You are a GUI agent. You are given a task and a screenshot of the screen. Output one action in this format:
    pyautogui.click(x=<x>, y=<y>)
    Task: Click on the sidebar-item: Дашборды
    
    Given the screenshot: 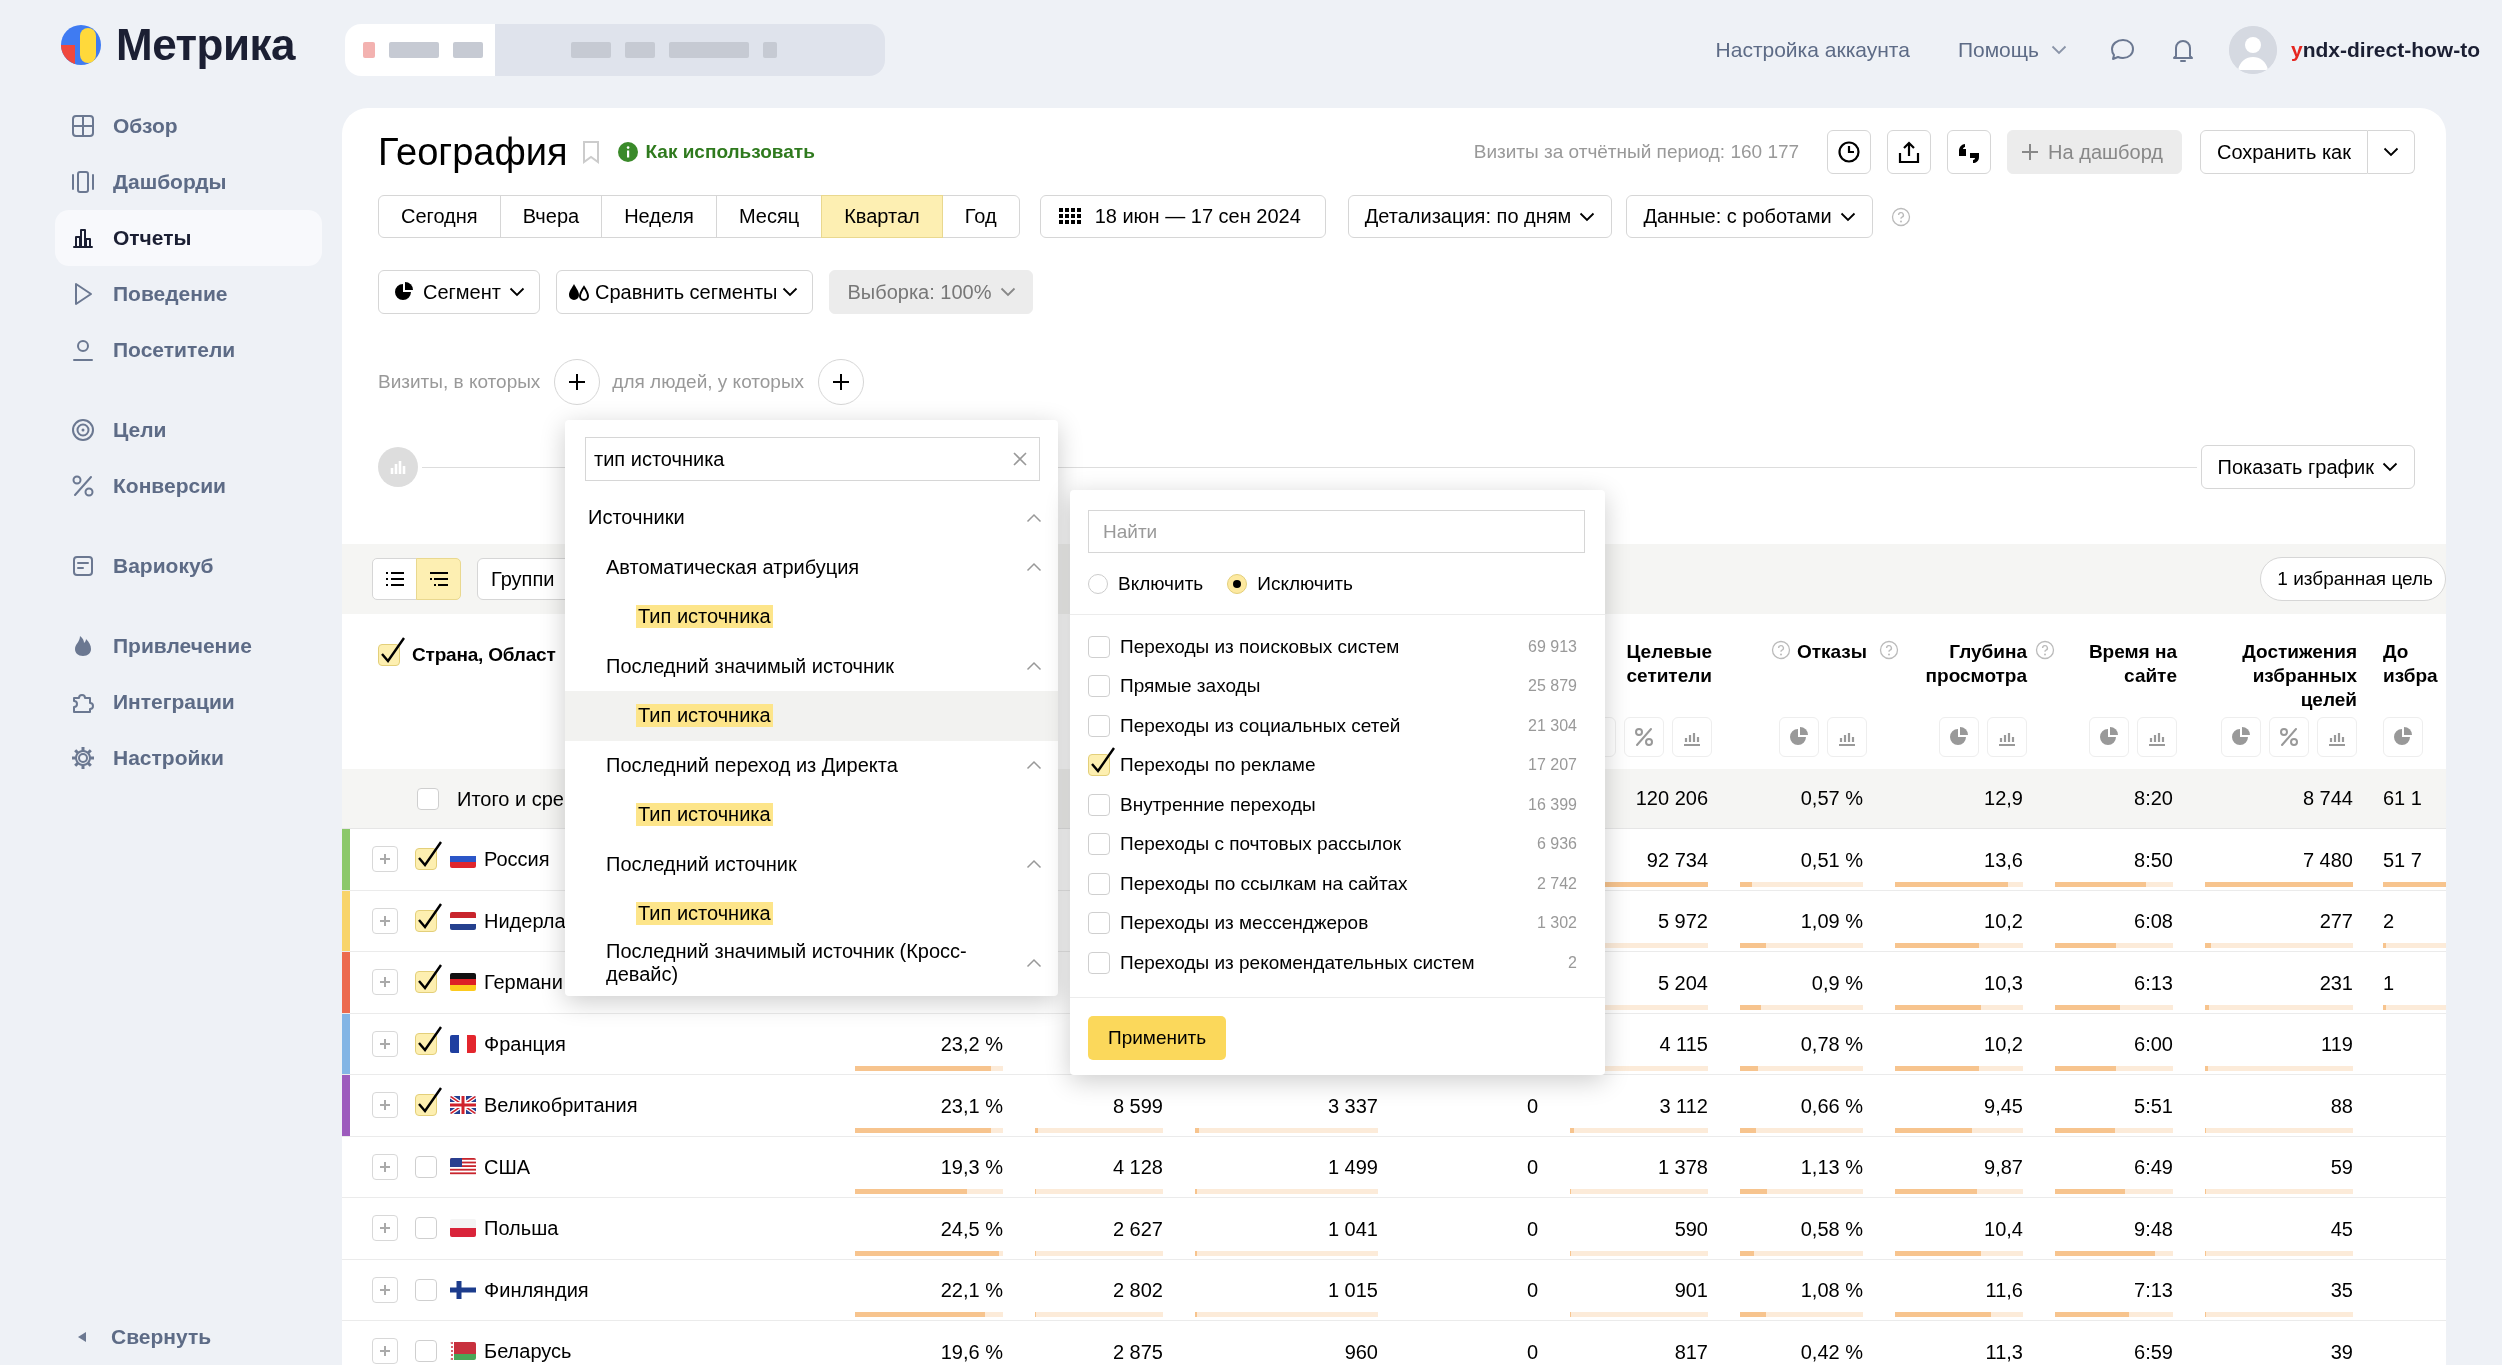 What is the action you would take?
    pyautogui.click(x=188, y=182)
    